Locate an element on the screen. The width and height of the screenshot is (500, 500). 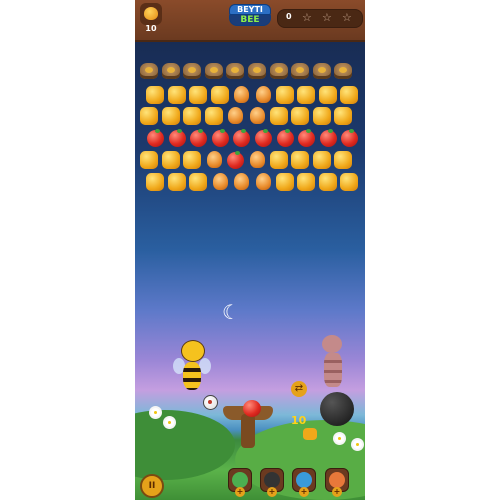
booster-leaf-button: + is located at coordinates (240, 482).